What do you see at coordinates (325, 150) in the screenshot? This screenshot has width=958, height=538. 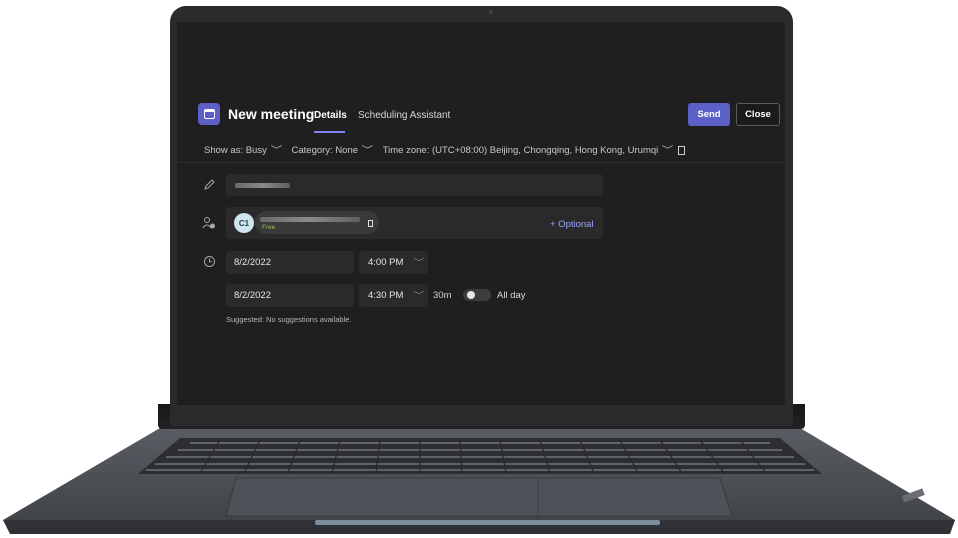 I see `category-label: Category: None` at bounding box center [325, 150].